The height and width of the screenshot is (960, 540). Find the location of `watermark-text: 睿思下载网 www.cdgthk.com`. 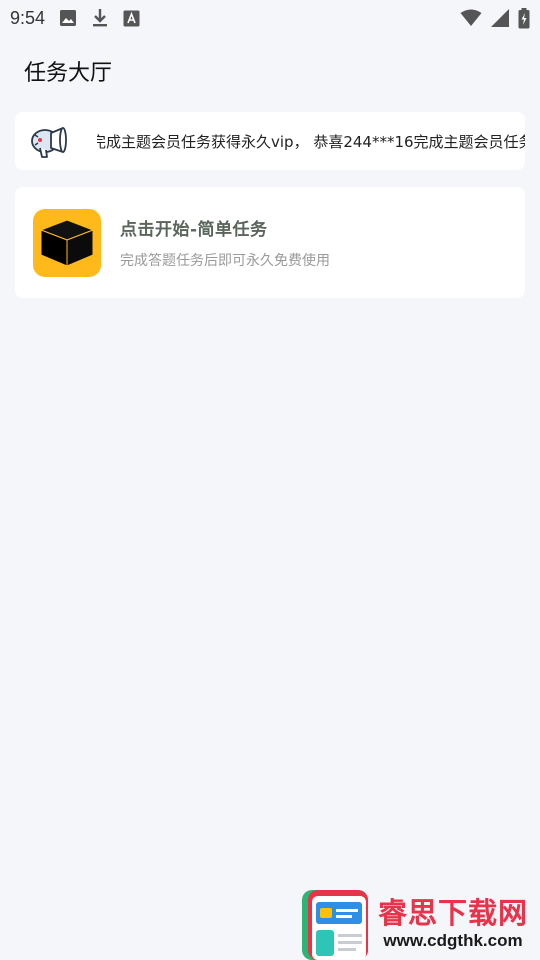

watermark-text: 睿思下载网 www.cdgthk.com is located at coordinates (453, 924).